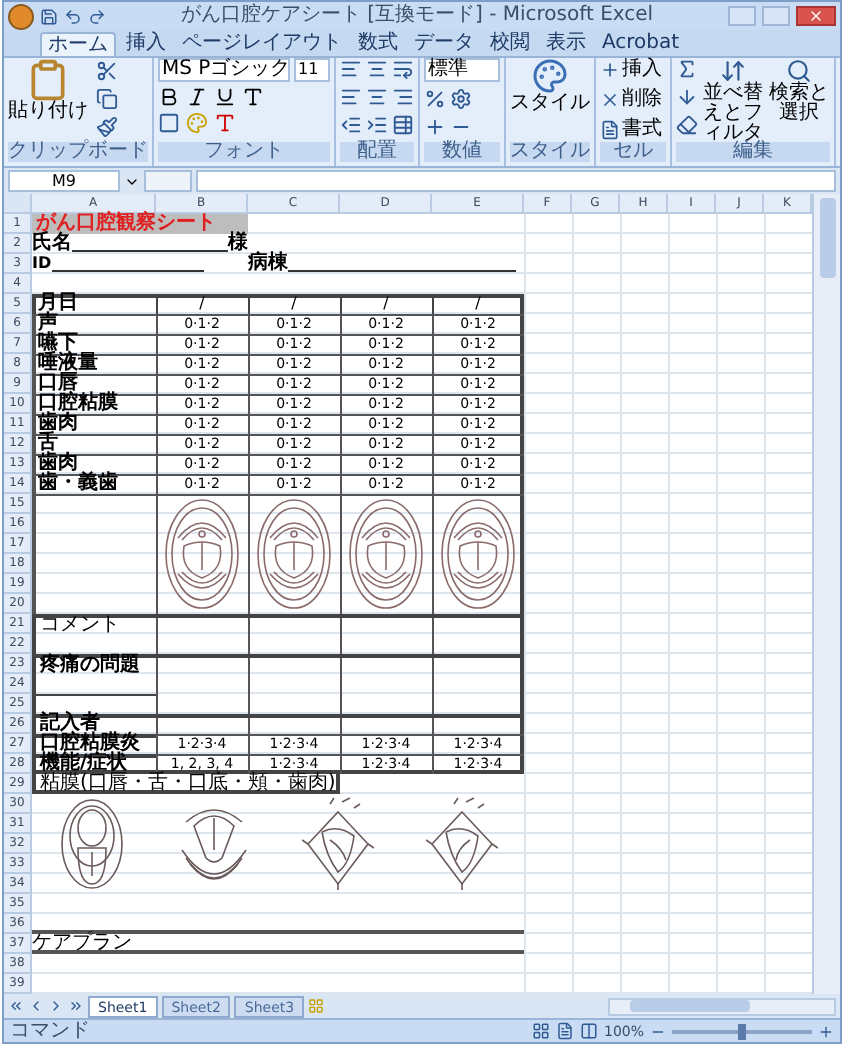  What do you see at coordinates (16, 1006) in the screenshot?
I see `first-sheet-icon` at bounding box center [16, 1006].